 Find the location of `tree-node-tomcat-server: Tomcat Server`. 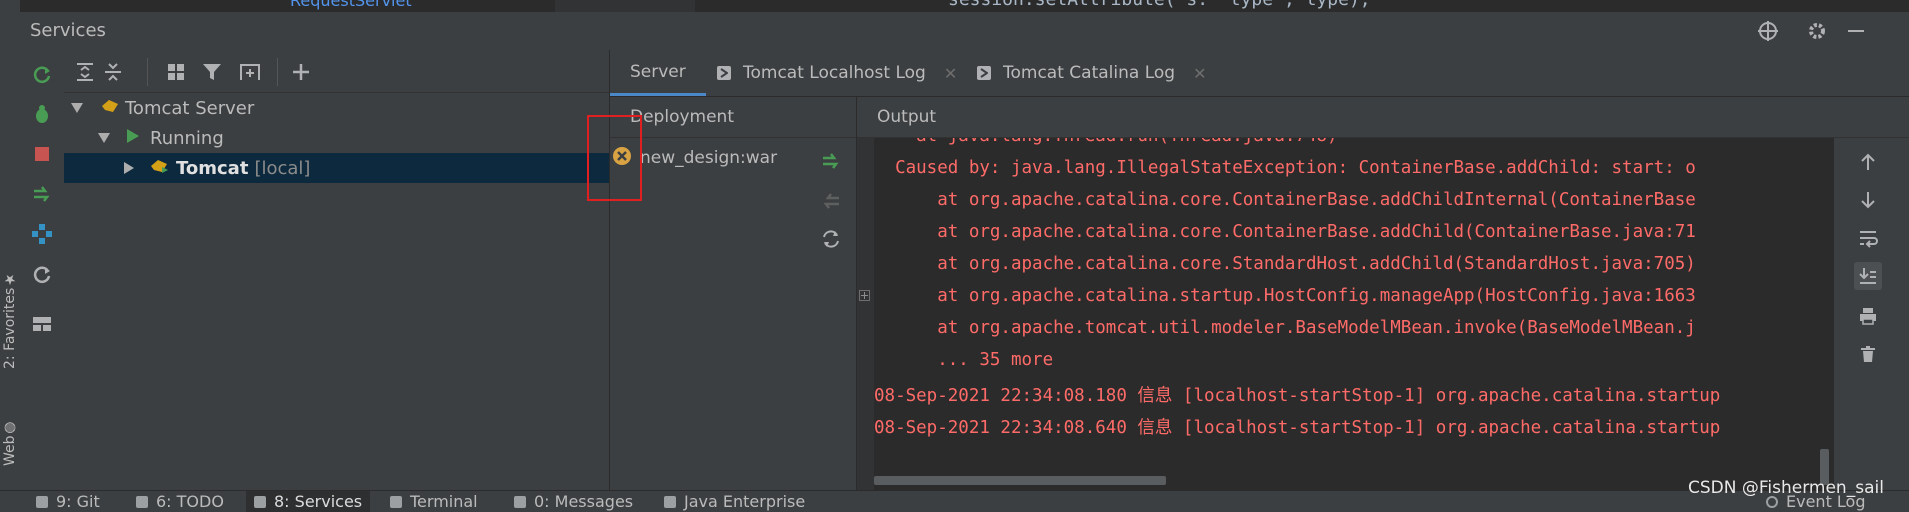

tree-node-tomcat-server: Tomcat Server is located at coordinates (336, 108).